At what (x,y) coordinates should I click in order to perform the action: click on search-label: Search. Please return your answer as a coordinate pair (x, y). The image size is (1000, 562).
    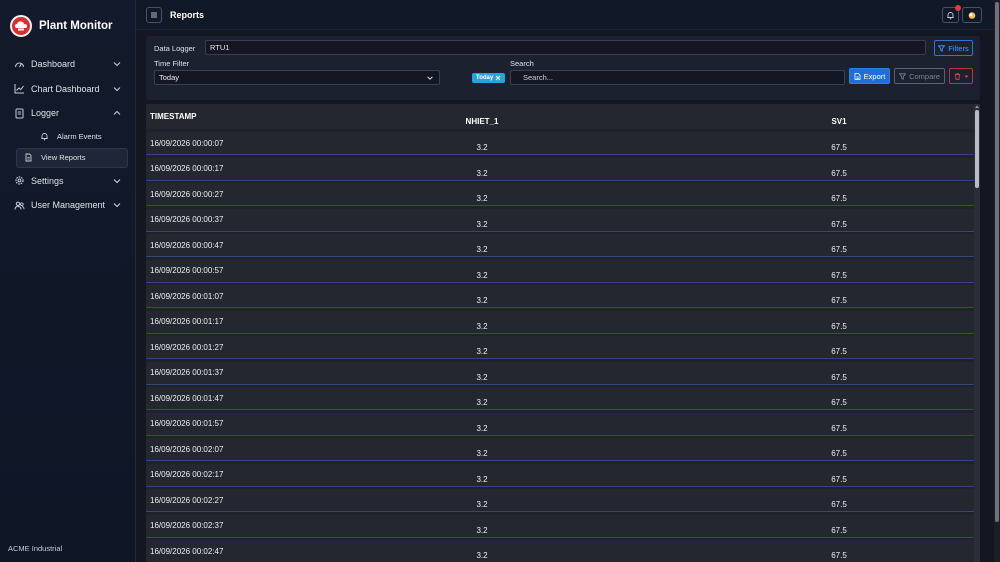
    Looking at the image, I should click on (522, 63).